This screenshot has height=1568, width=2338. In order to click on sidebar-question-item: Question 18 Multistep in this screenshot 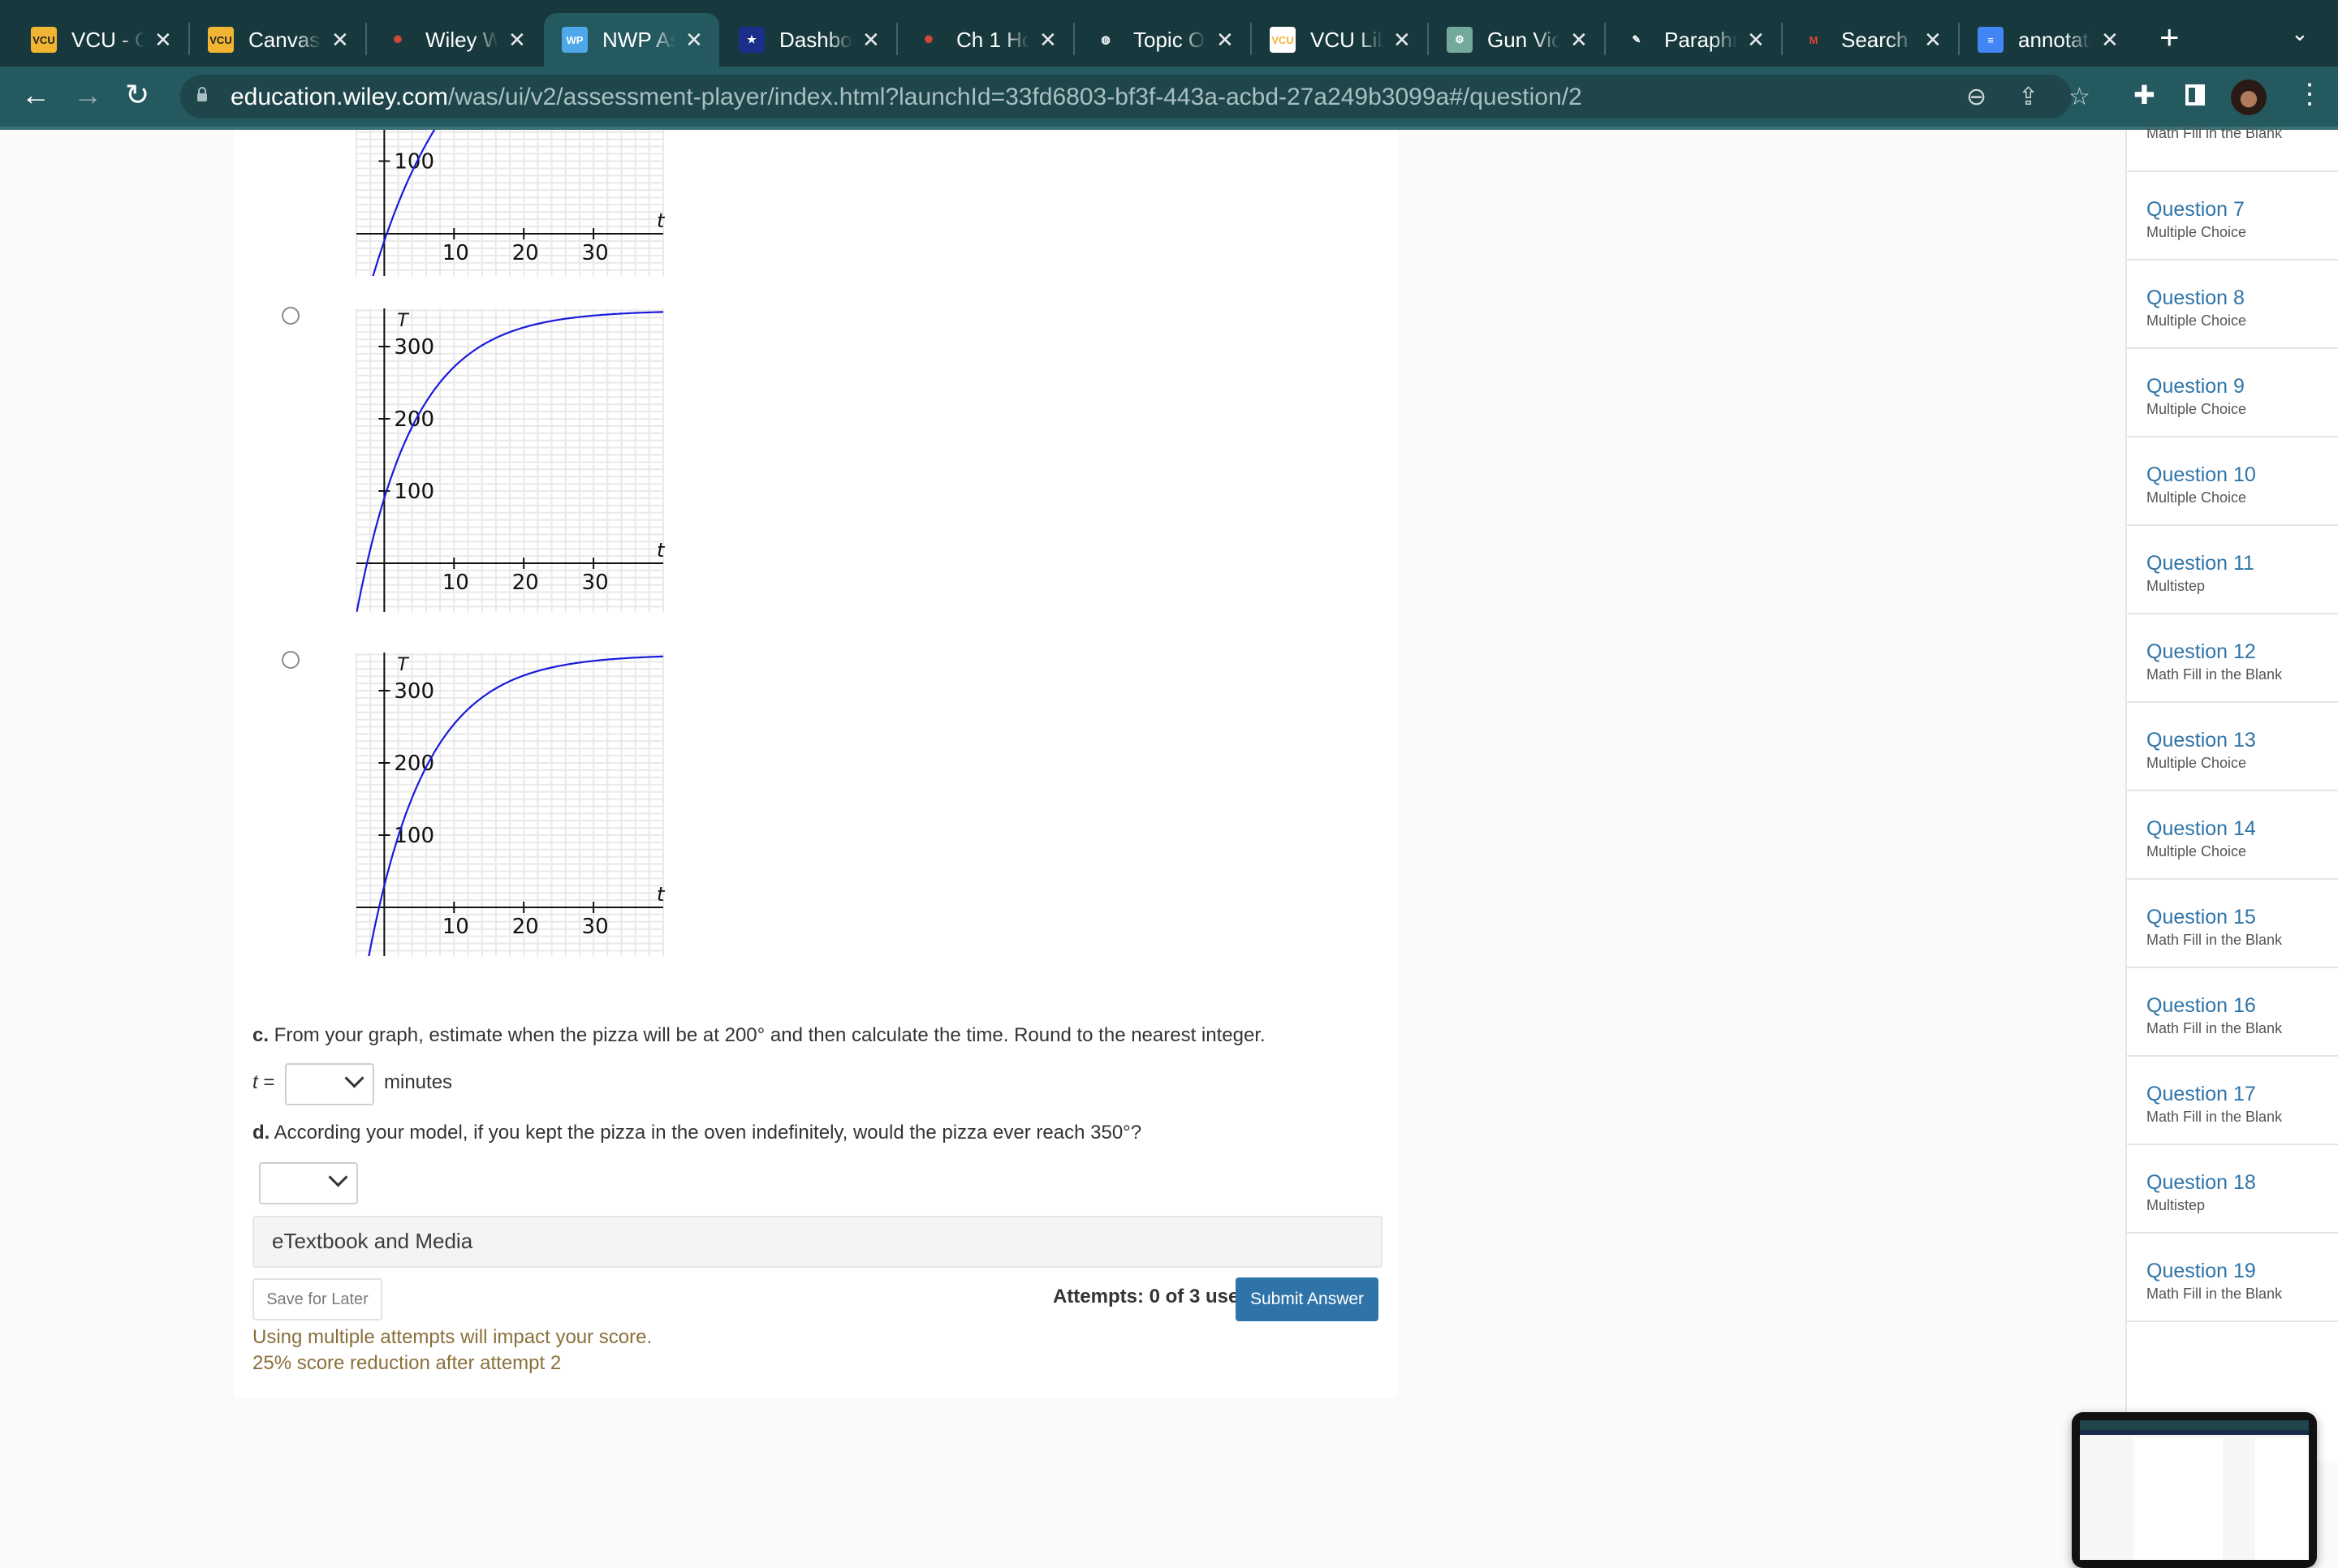, I will do `click(2232, 1190)`.